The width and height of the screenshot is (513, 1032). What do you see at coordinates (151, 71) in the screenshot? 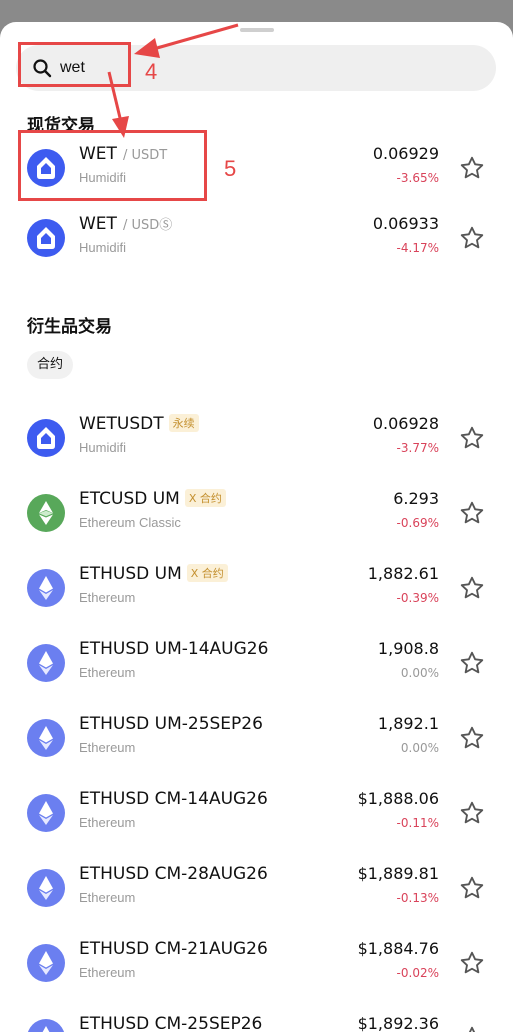
I see `annotation-label-4: 4` at bounding box center [151, 71].